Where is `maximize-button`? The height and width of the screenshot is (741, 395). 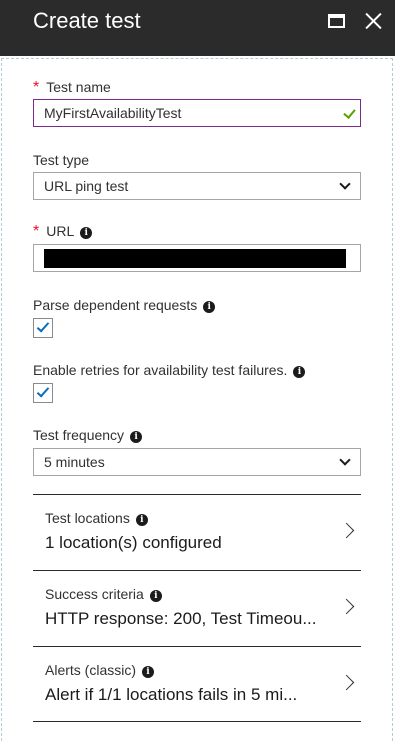 maximize-button is located at coordinates (337, 21).